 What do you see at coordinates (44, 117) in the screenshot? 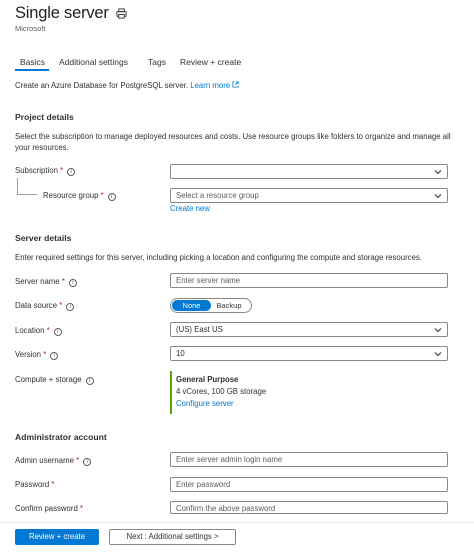
I see `project-details-heading: Project details` at bounding box center [44, 117].